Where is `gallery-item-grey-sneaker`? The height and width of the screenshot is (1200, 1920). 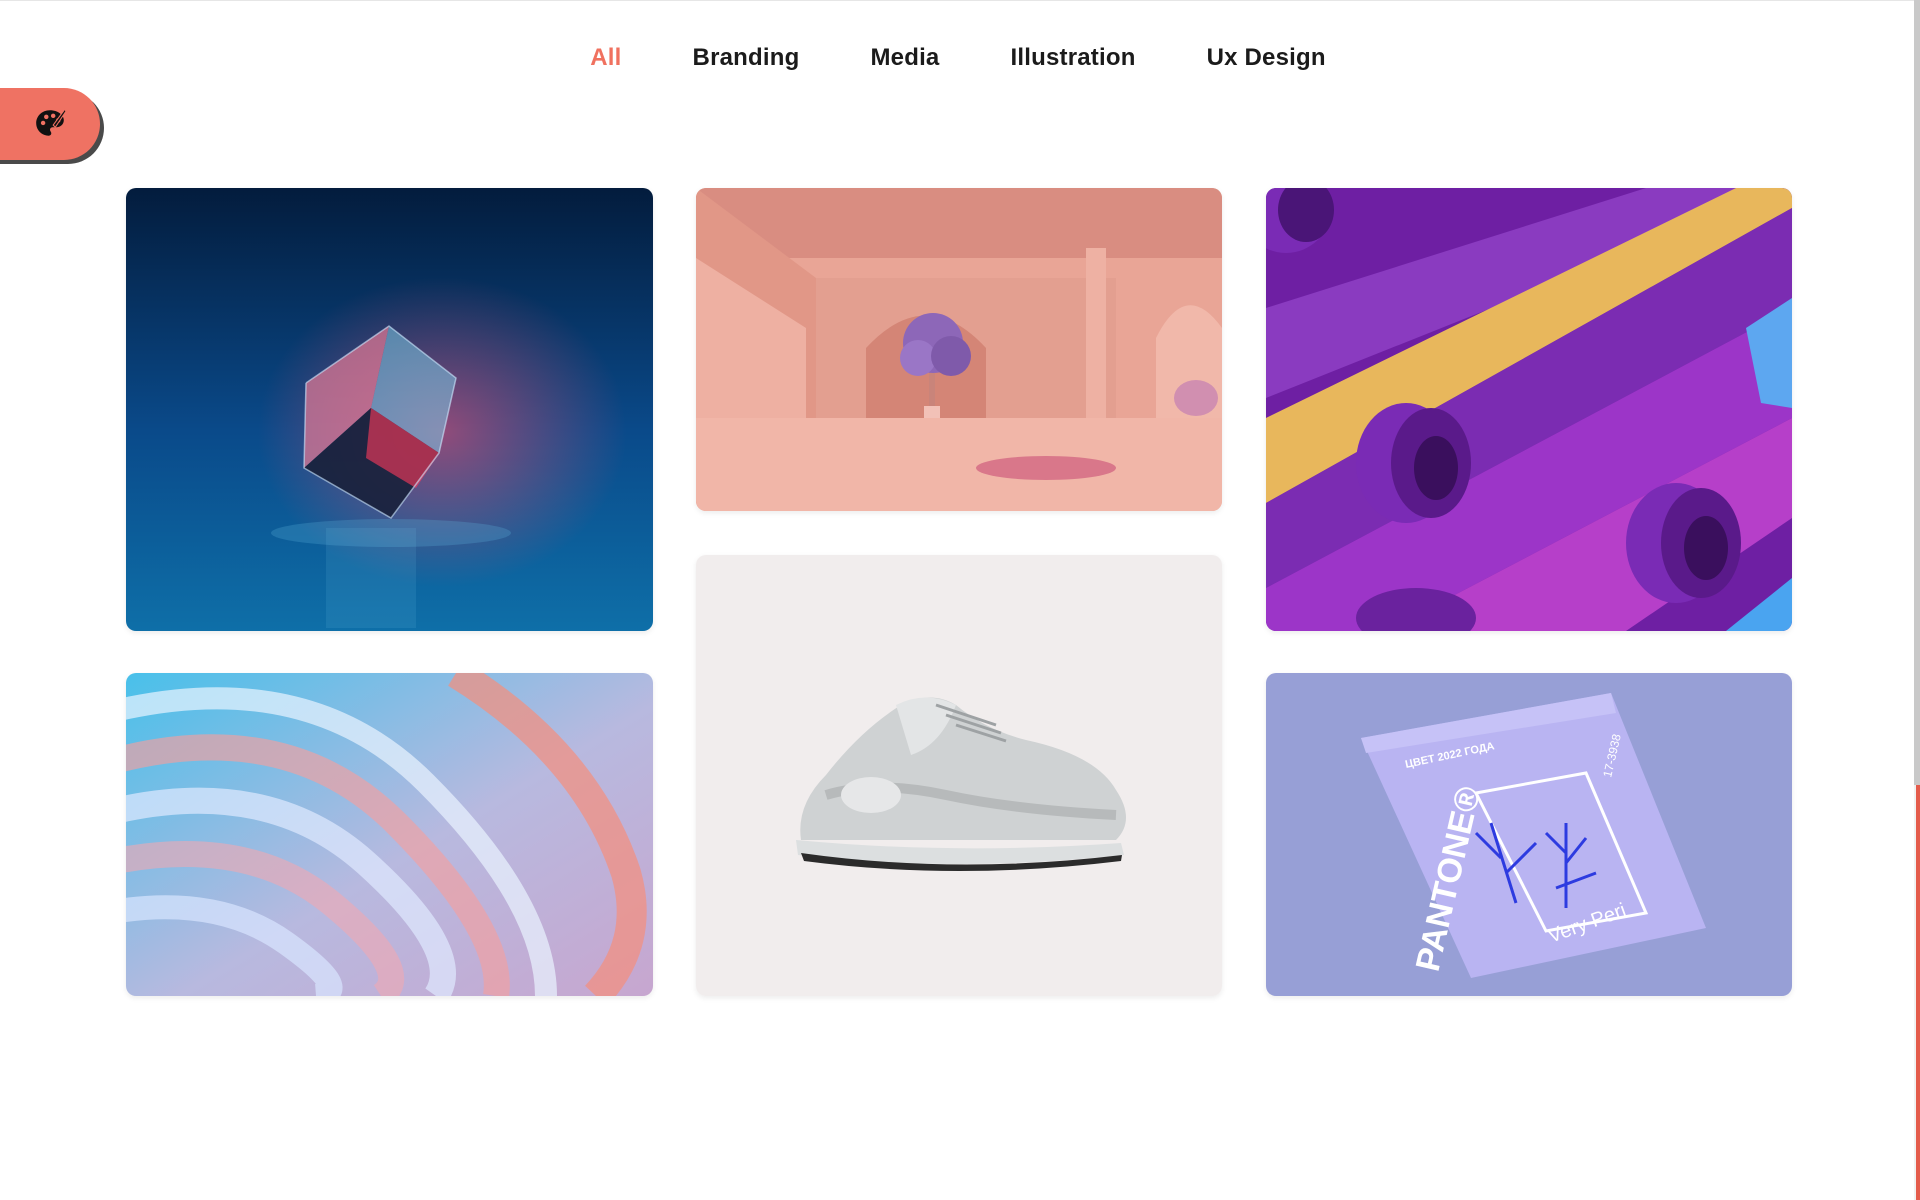 gallery-item-grey-sneaker is located at coordinates (959, 775).